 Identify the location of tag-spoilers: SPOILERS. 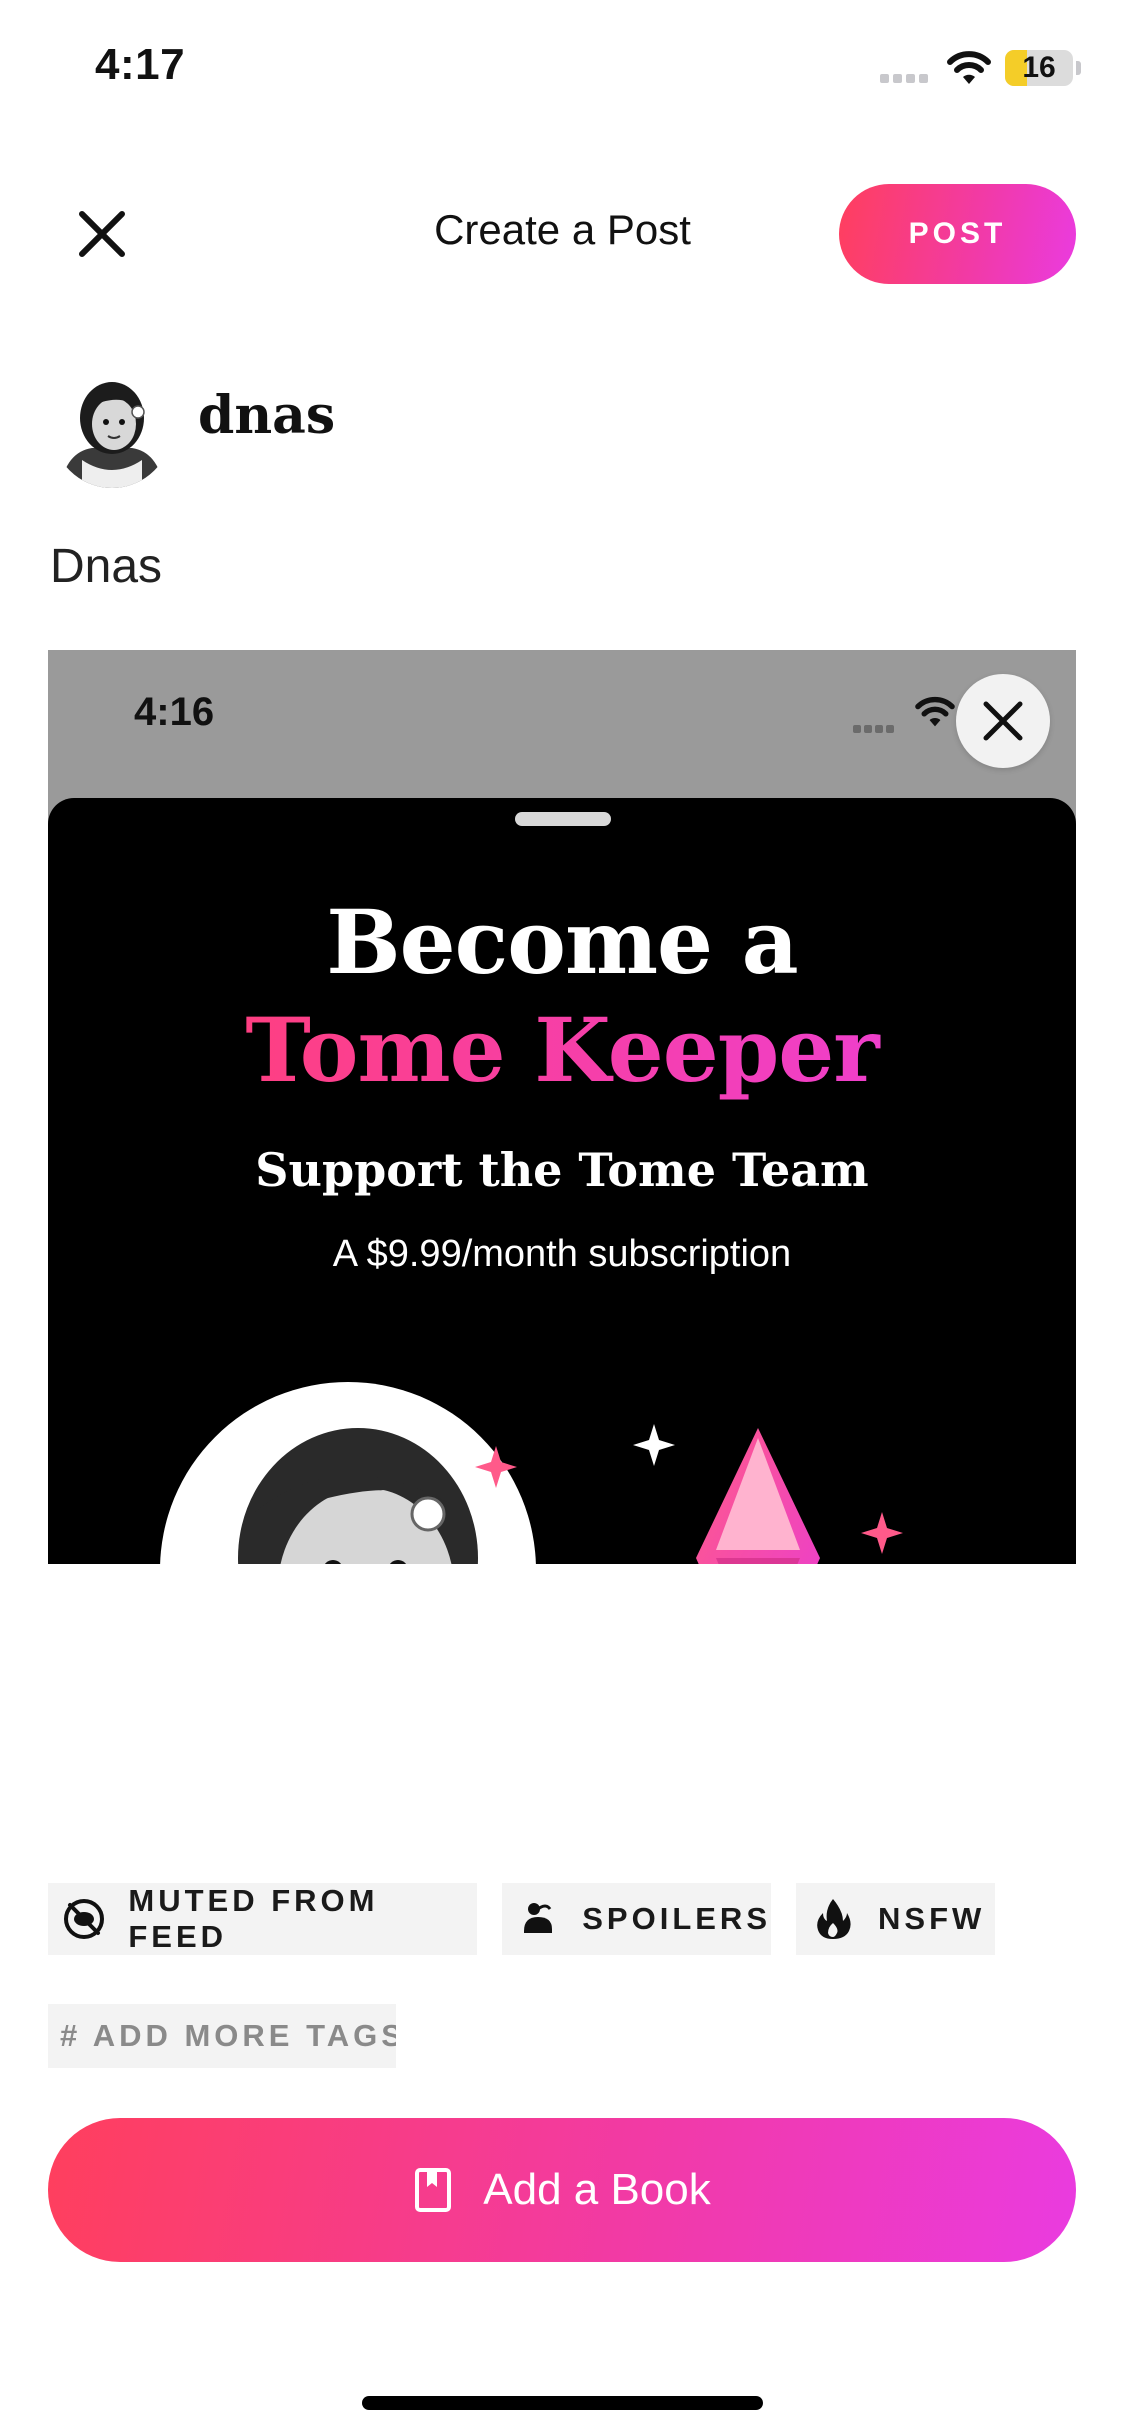
(636, 1919).